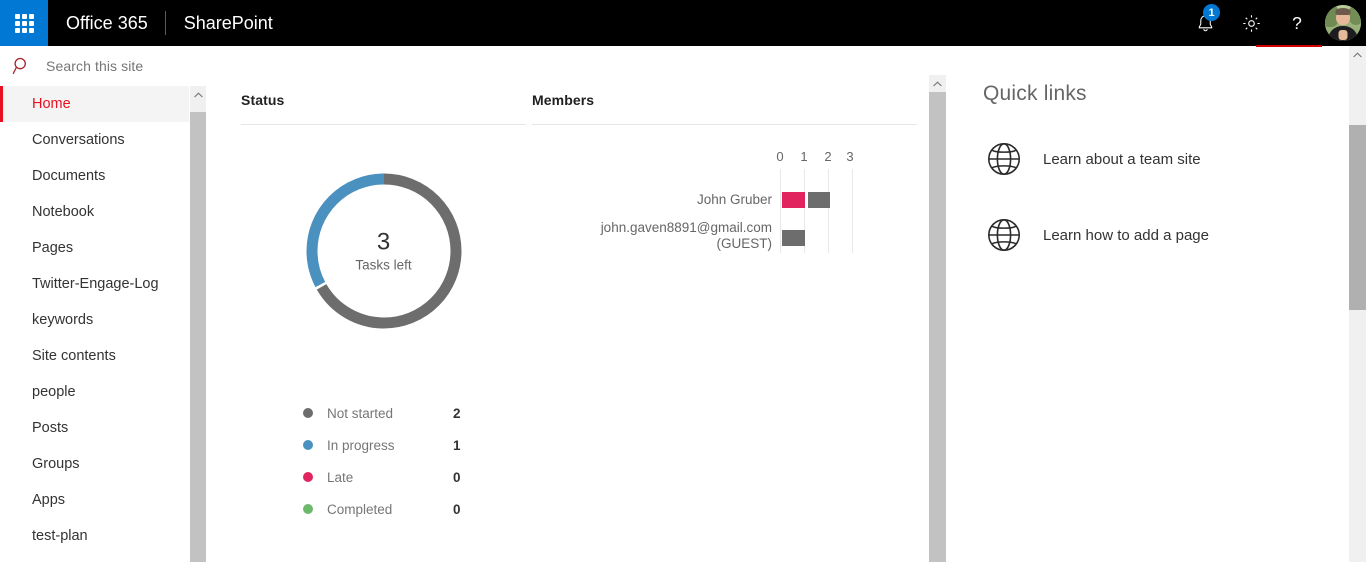  I want to click on quick-link-label: Learn about a team site, so click(1122, 159).